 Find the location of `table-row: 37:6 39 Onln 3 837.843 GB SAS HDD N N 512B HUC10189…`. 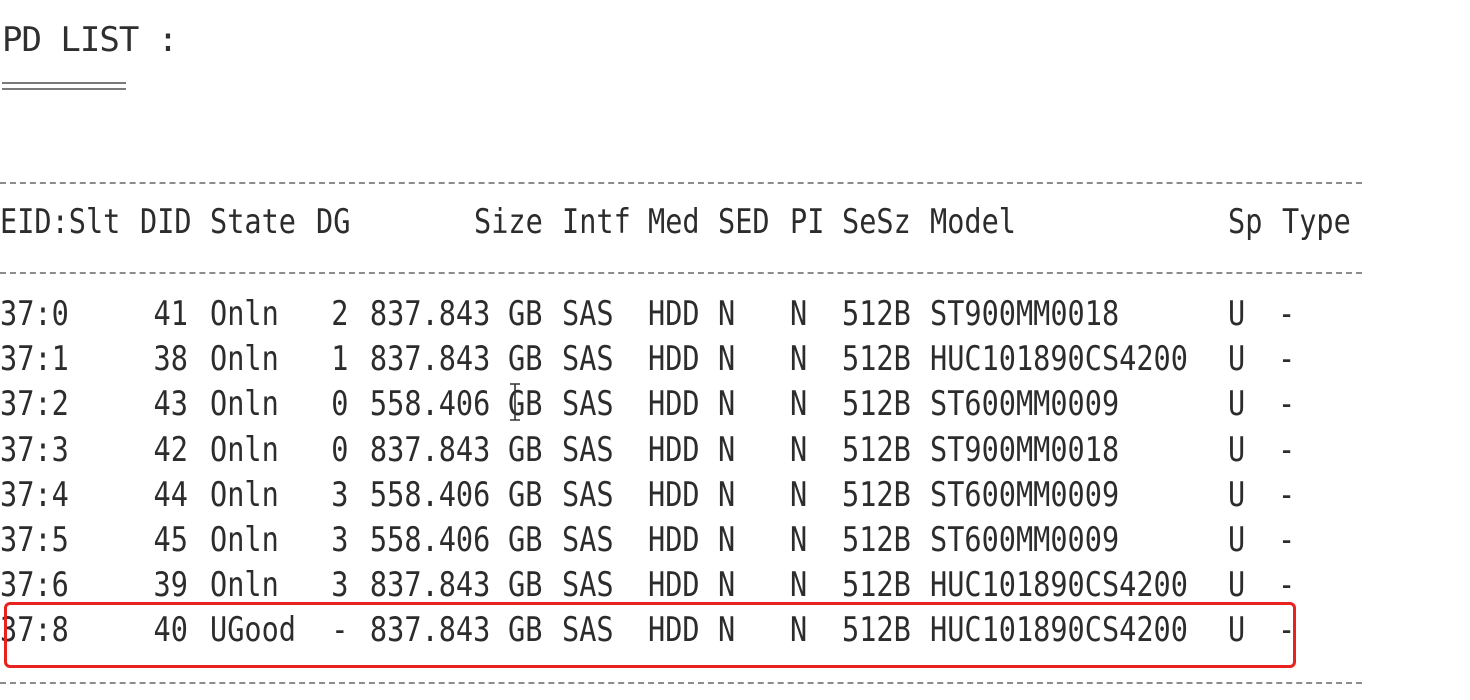

table-row: 37:6 39 Onln 3 837.843 GB SAS HDD N N 512B HUC10189… is located at coordinates (685, 585).